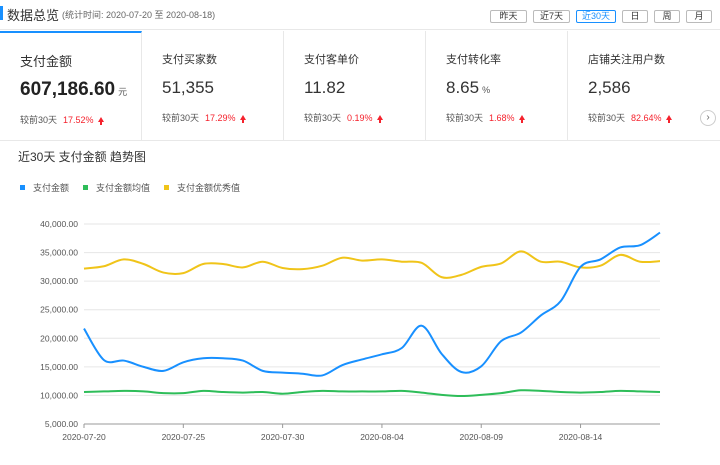 The width and height of the screenshot is (720, 465). What do you see at coordinates (59, 281) in the screenshot?
I see `y-tick-label: 30,000.00` at bounding box center [59, 281].